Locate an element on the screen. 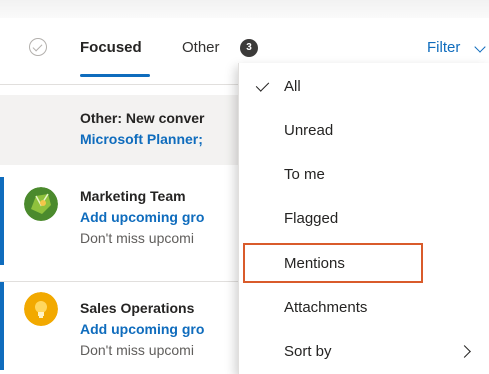 This screenshot has width=489, height=374. tab-focused: Focused is located at coordinates (111, 47).